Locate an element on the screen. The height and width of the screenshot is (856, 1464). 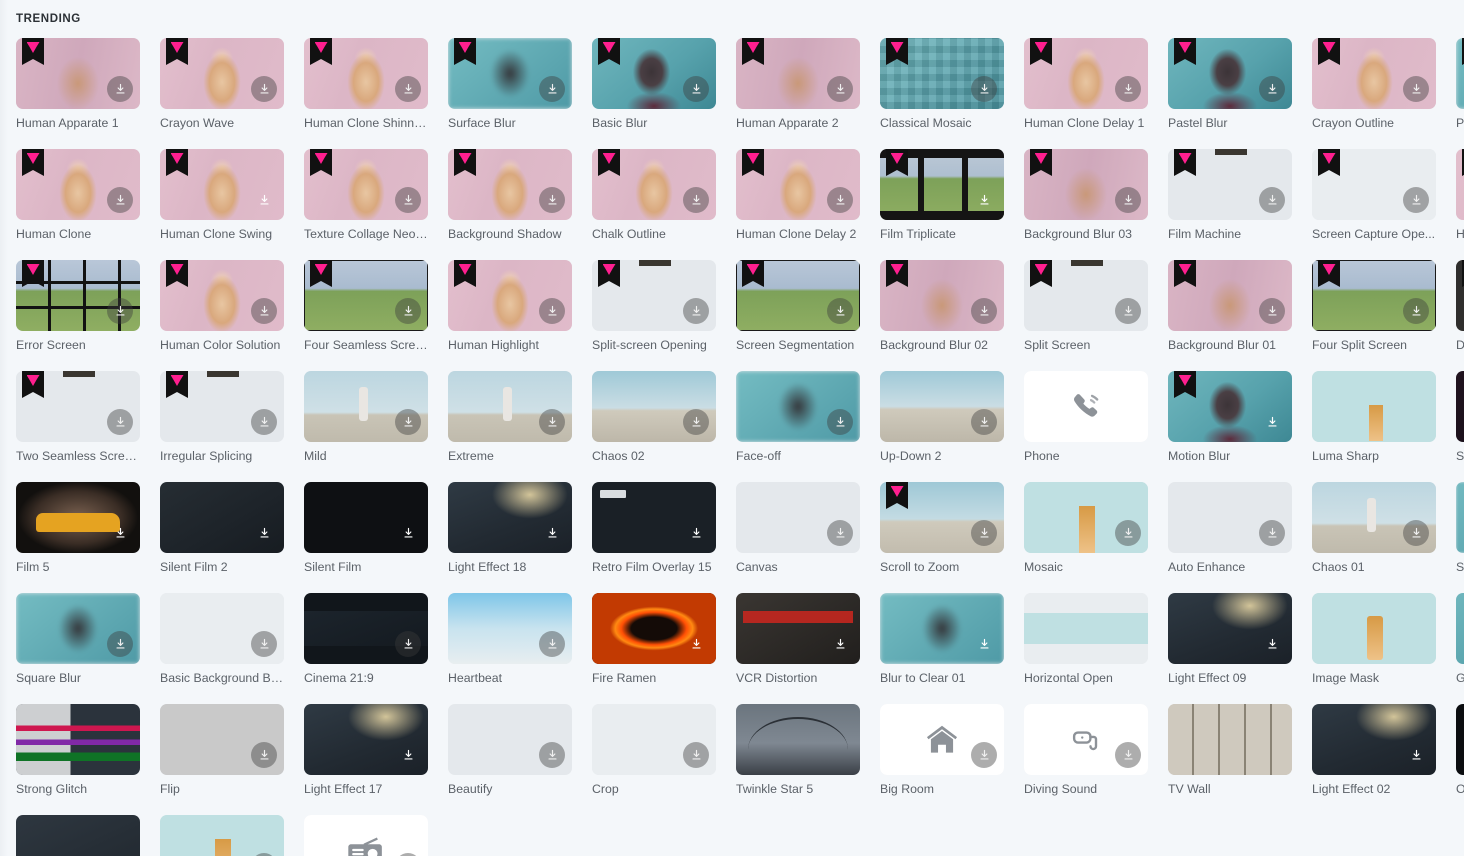
effect-card: Scroll to Zoom is located at coordinates (942, 528).